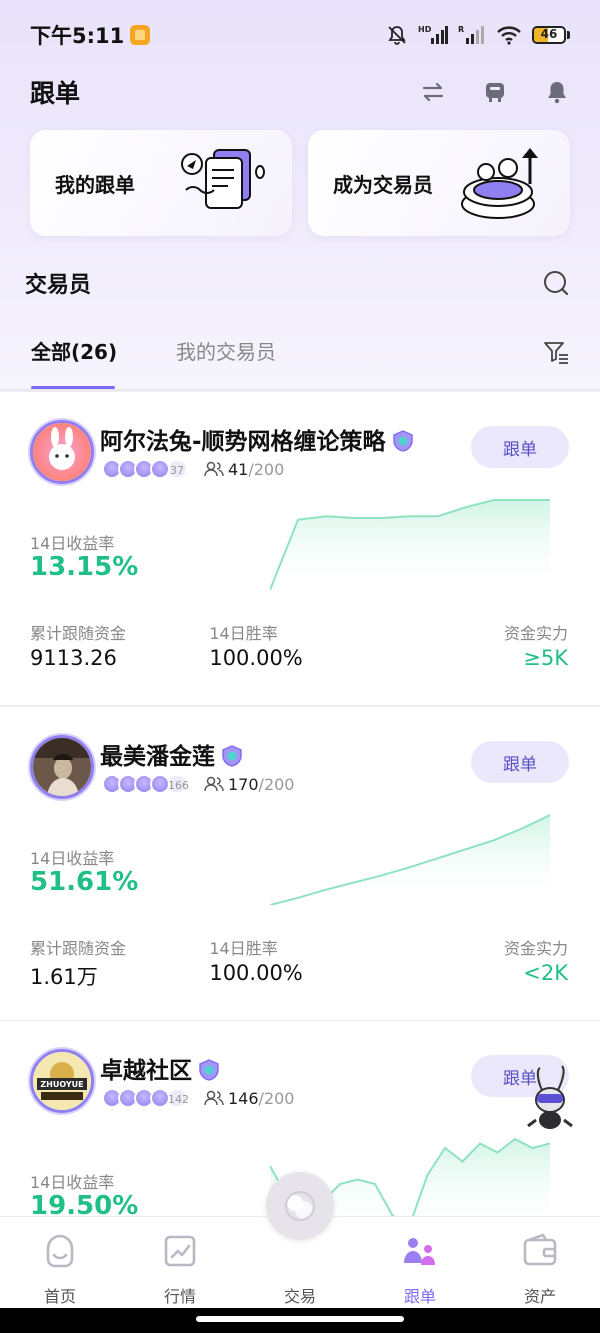  I want to click on mailbox-icon, so click(495, 92).